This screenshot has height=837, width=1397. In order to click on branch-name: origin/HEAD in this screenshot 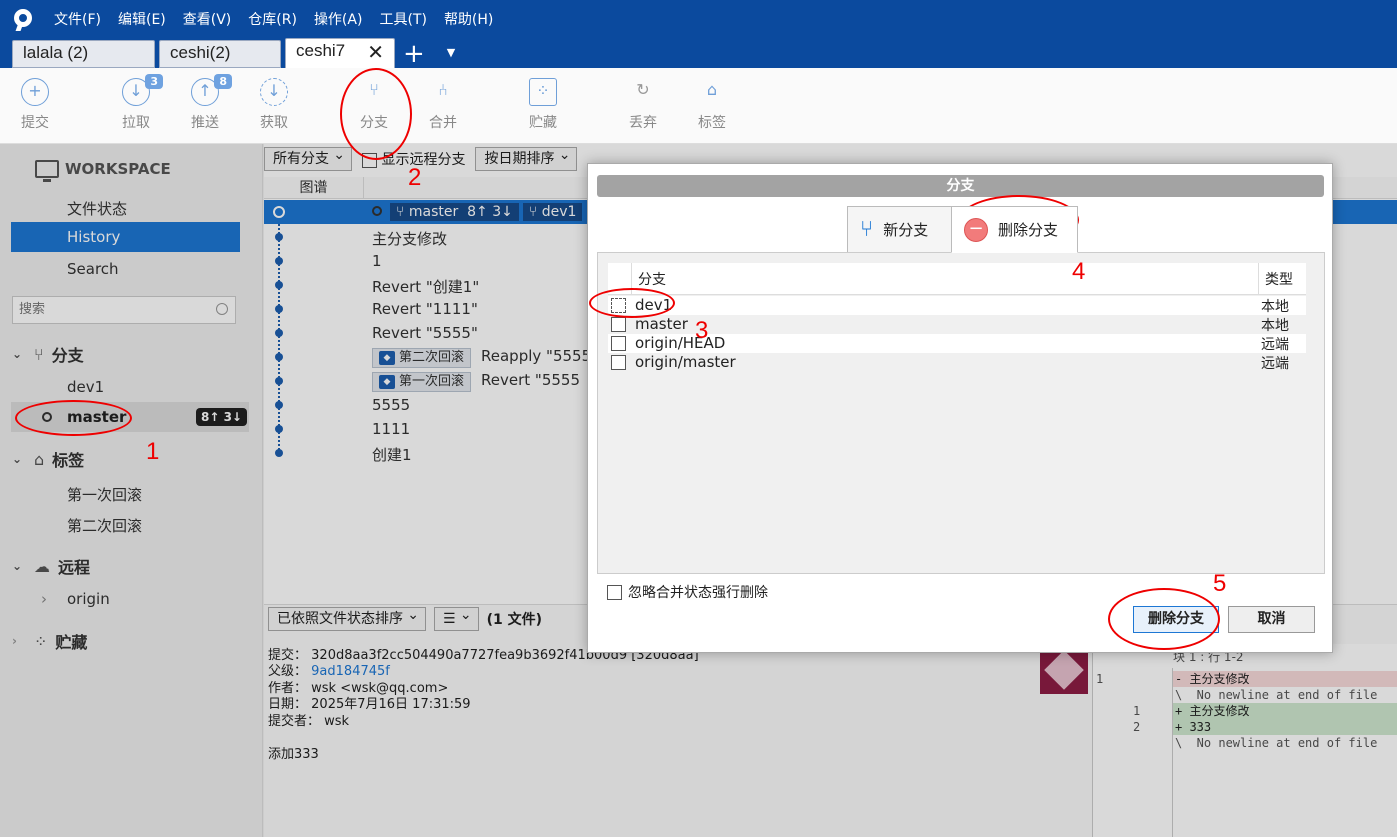, I will do `click(680, 343)`.